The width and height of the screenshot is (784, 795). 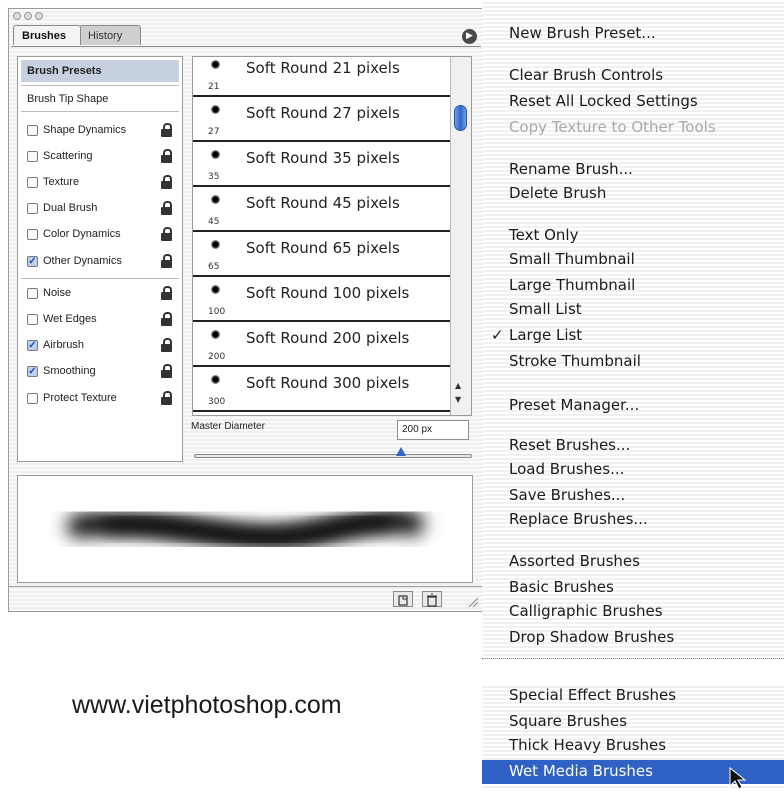 What do you see at coordinates (102, 209) in the screenshot?
I see `brush-option-row: Dual Brush` at bounding box center [102, 209].